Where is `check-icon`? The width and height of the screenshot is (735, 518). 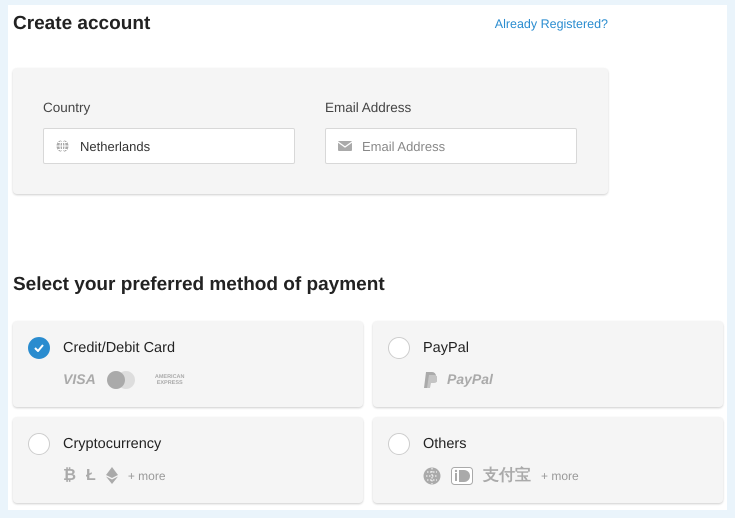 check-icon is located at coordinates (39, 348).